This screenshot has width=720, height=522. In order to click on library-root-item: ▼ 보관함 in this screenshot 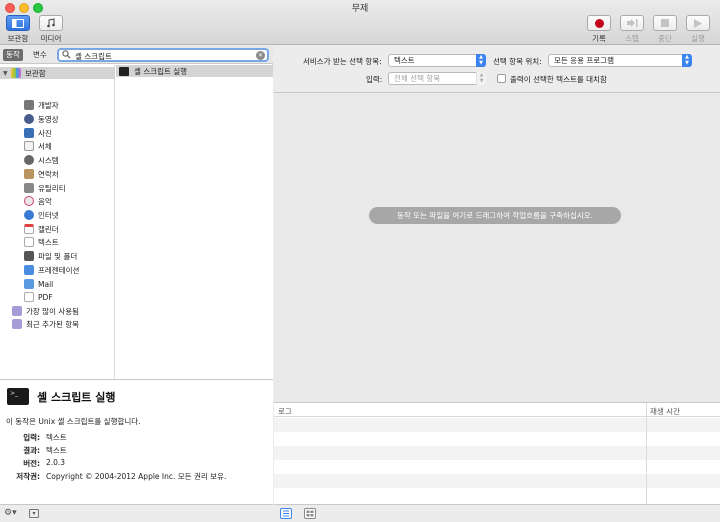, I will do `click(57, 73)`.